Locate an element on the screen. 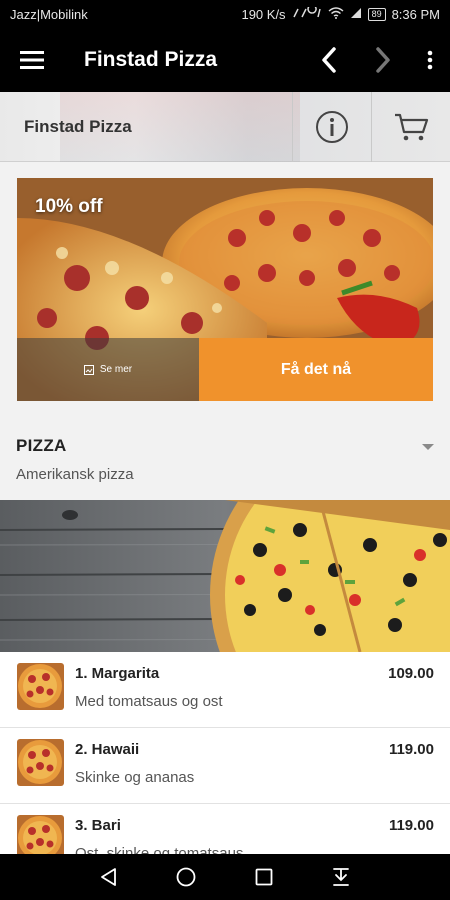 The width and height of the screenshot is (450, 900). notification-pull-button is located at coordinates (341, 877).